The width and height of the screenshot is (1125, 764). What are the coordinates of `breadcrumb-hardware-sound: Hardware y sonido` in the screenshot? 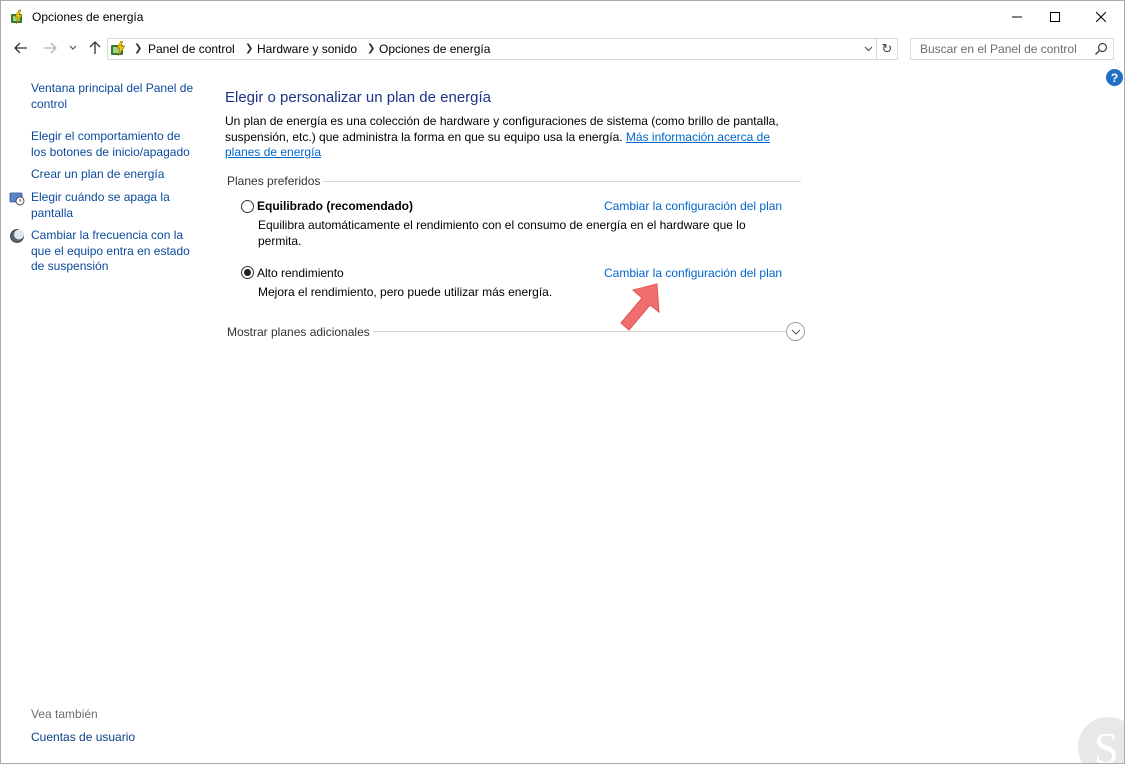 It's located at (307, 49).